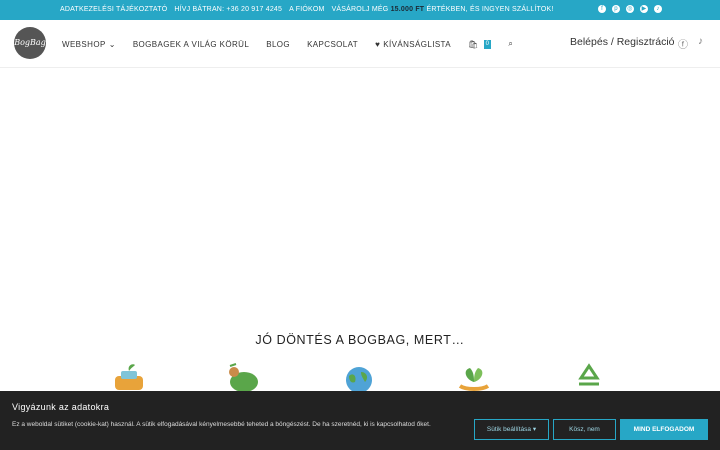  What do you see at coordinates (473, 44) in the screenshot?
I see `cart-icon: 🛍` at bounding box center [473, 44].